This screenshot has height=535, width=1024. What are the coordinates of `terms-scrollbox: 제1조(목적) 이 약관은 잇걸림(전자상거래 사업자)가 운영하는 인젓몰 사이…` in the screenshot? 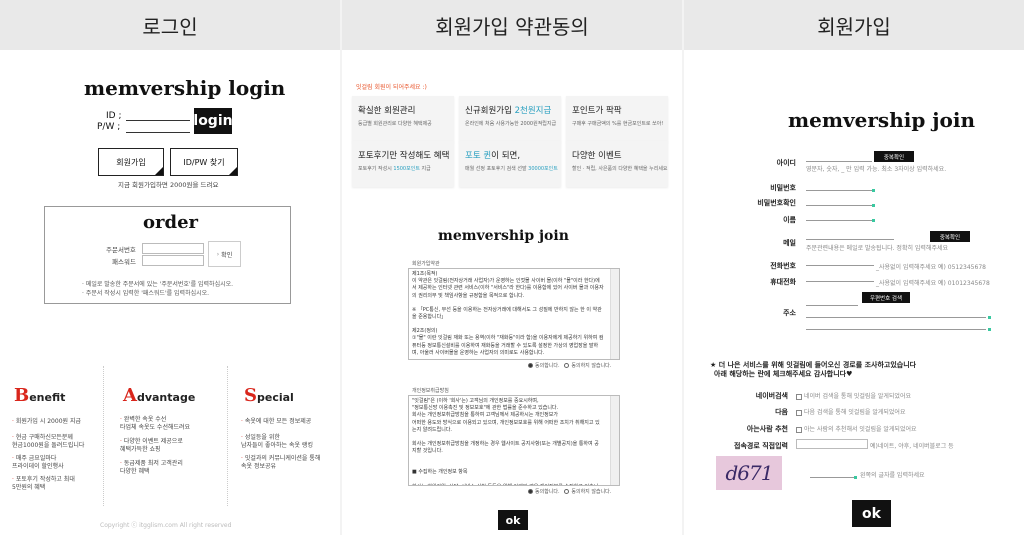 It's located at (514, 314).